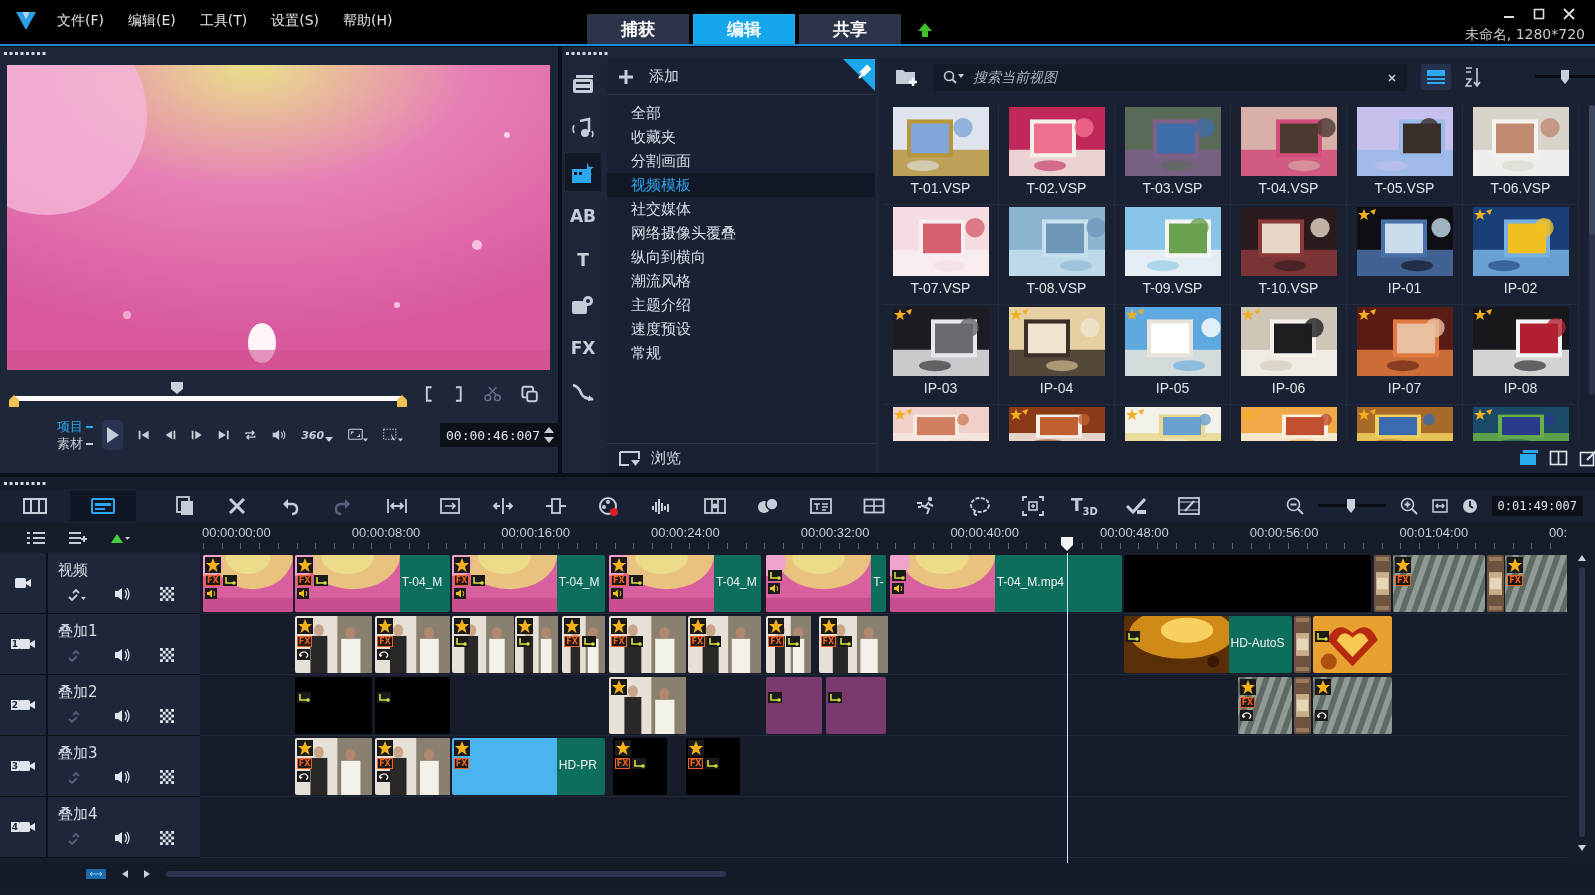 This screenshot has height=895, width=1595. Describe the element at coordinates (449, 506) in the screenshot. I see `crop-frame-icon` at that location.